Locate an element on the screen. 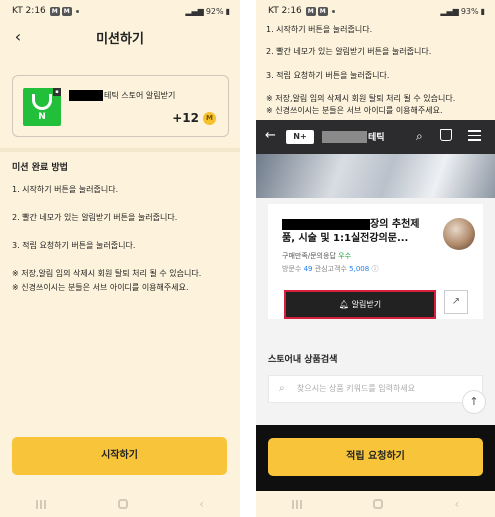  status-bar: KT 2:16 M M ▂▄▆ 93% ▮ is located at coordinates (375, 11).